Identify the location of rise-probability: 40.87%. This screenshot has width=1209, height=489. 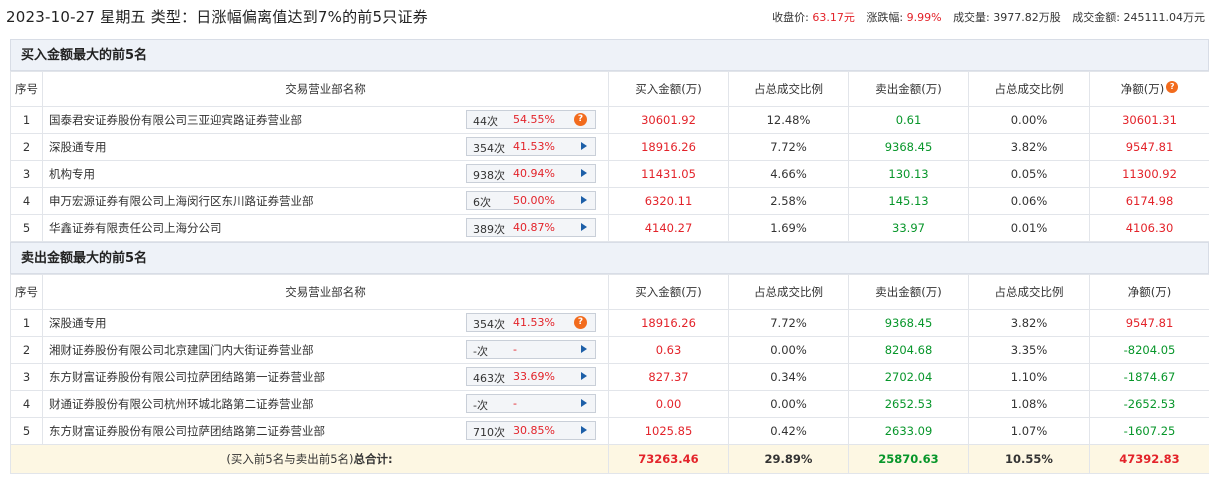
(534, 227).